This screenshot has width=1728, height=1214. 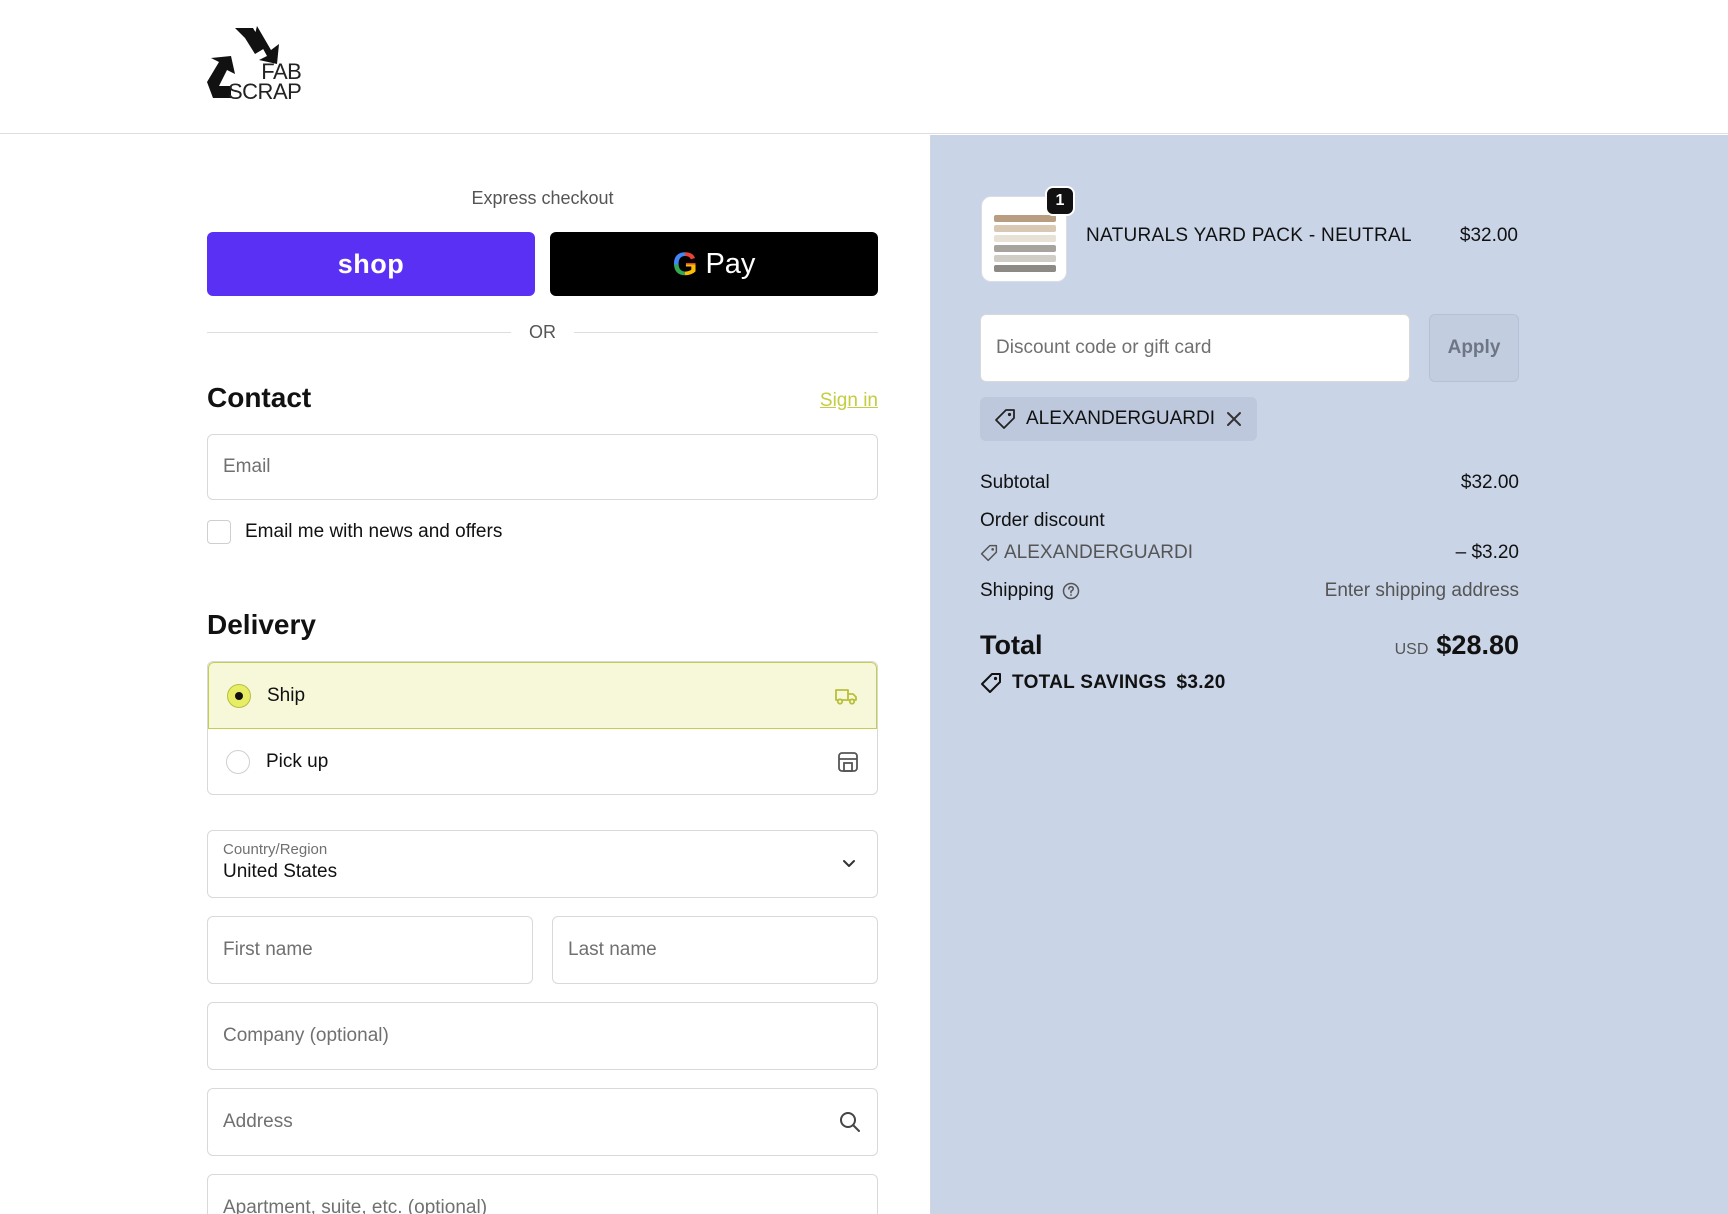 What do you see at coordinates (1104, 347) in the screenshot?
I see `discount-placeholder: Discount code or gift card` at bounding box center [1104, 347].